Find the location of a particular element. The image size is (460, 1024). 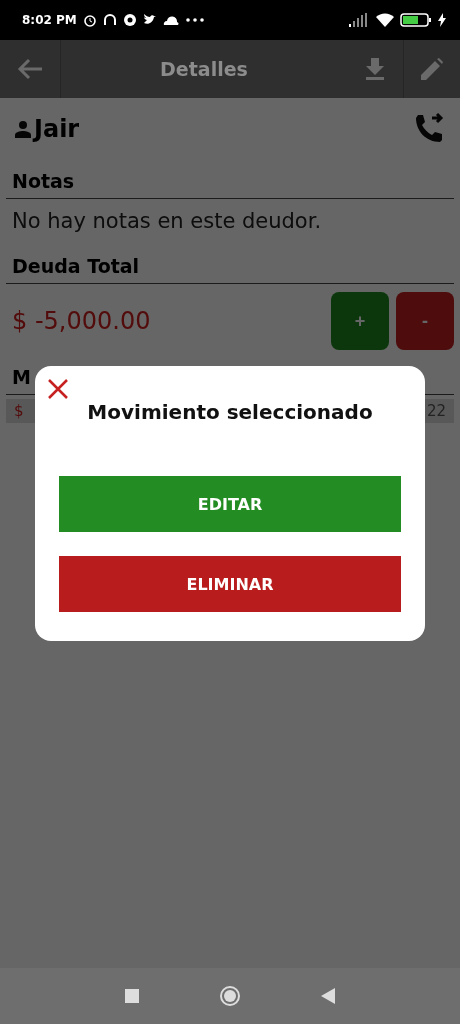

more-icon is located at coordinates (194, 20).